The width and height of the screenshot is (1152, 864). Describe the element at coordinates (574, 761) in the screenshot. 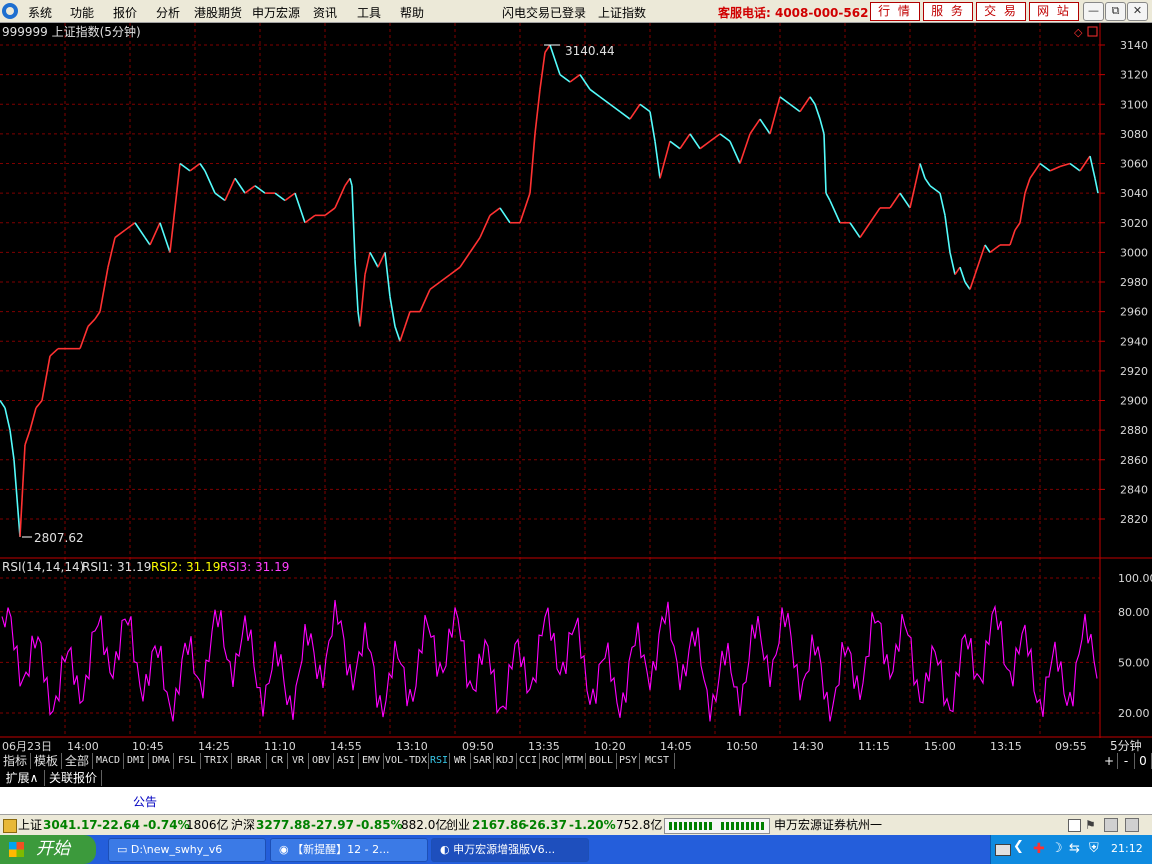

I see `indicator-tab-mtm: MTM` at that location.